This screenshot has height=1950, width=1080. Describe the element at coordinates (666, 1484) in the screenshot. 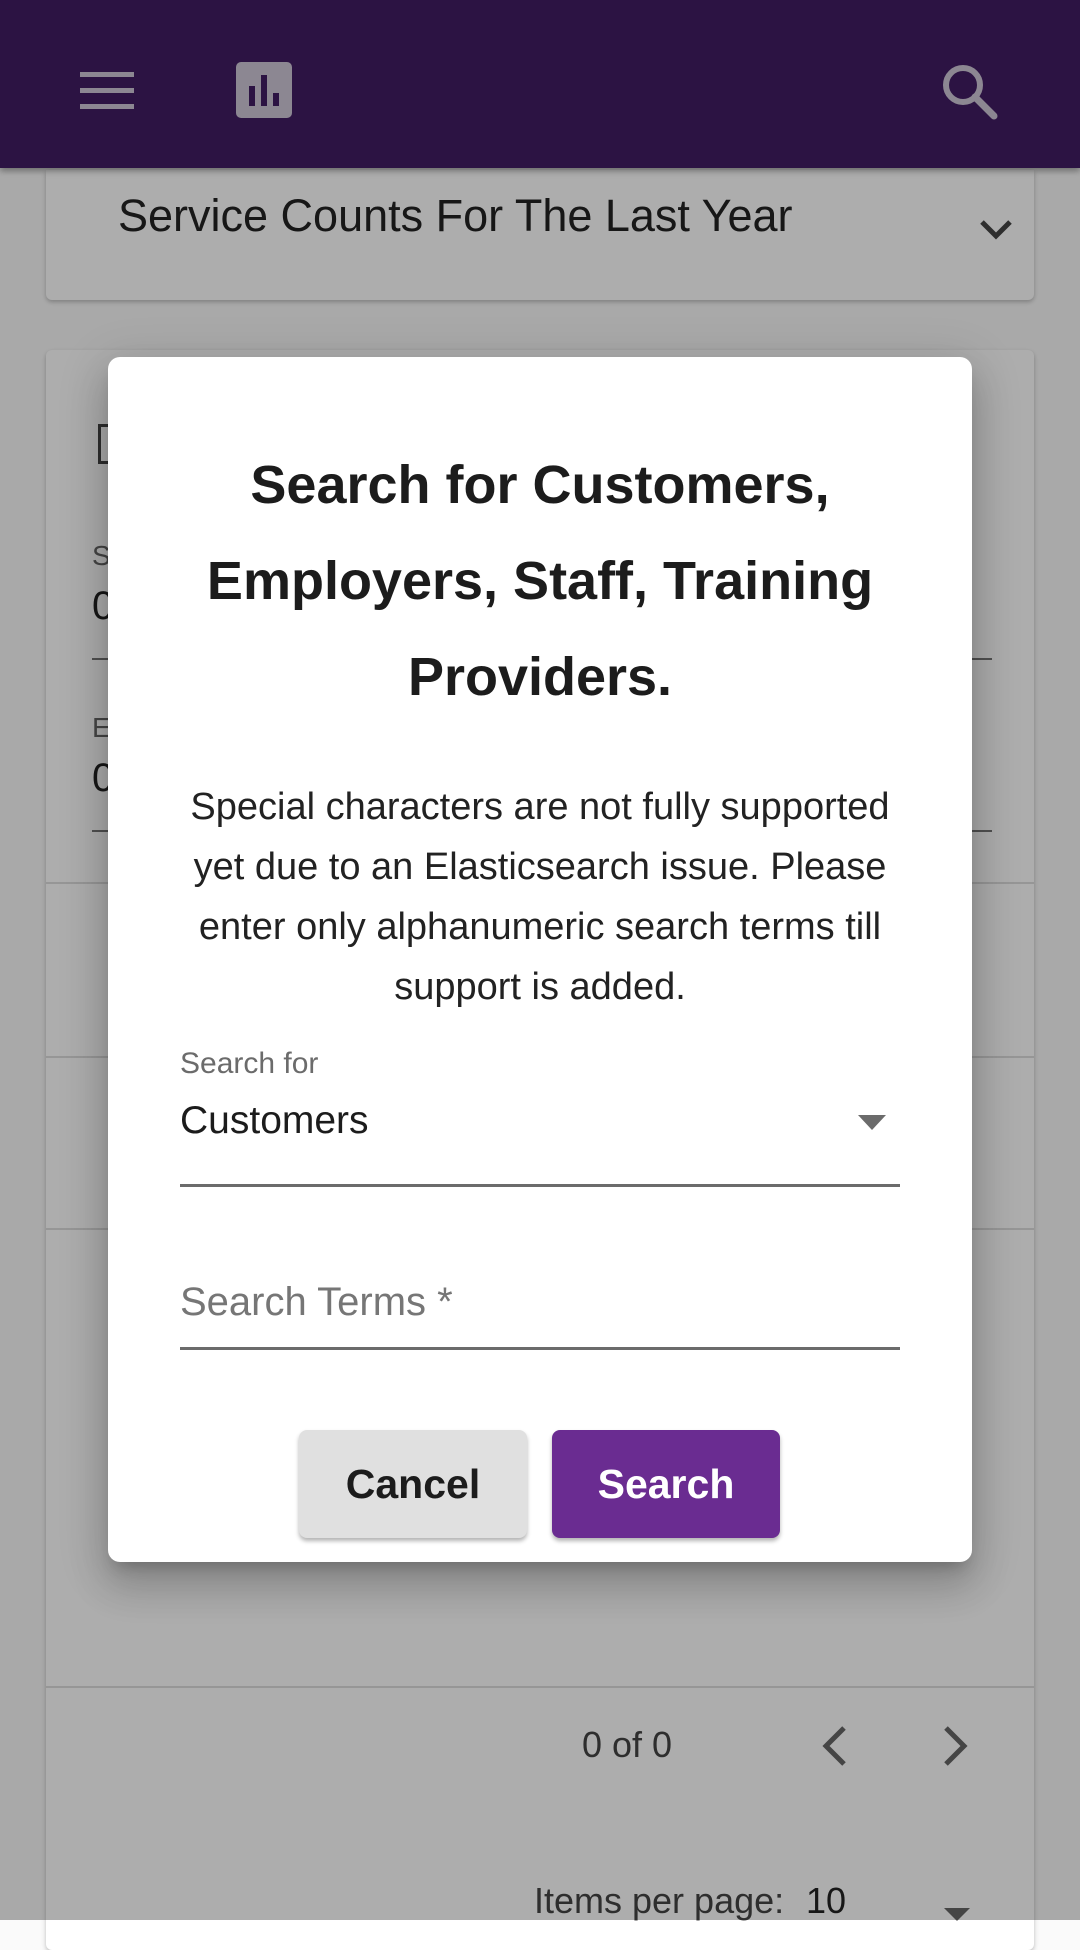

I see `search-button: Search` at that location.